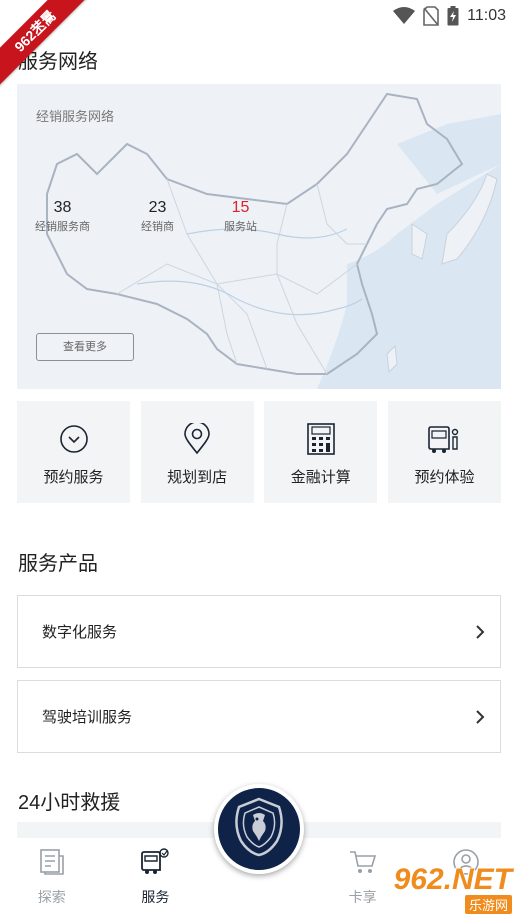 This screenshot has width=518, height=920. I want to click on quick-item-finance-calc: 金融计算, so click(321, 452).